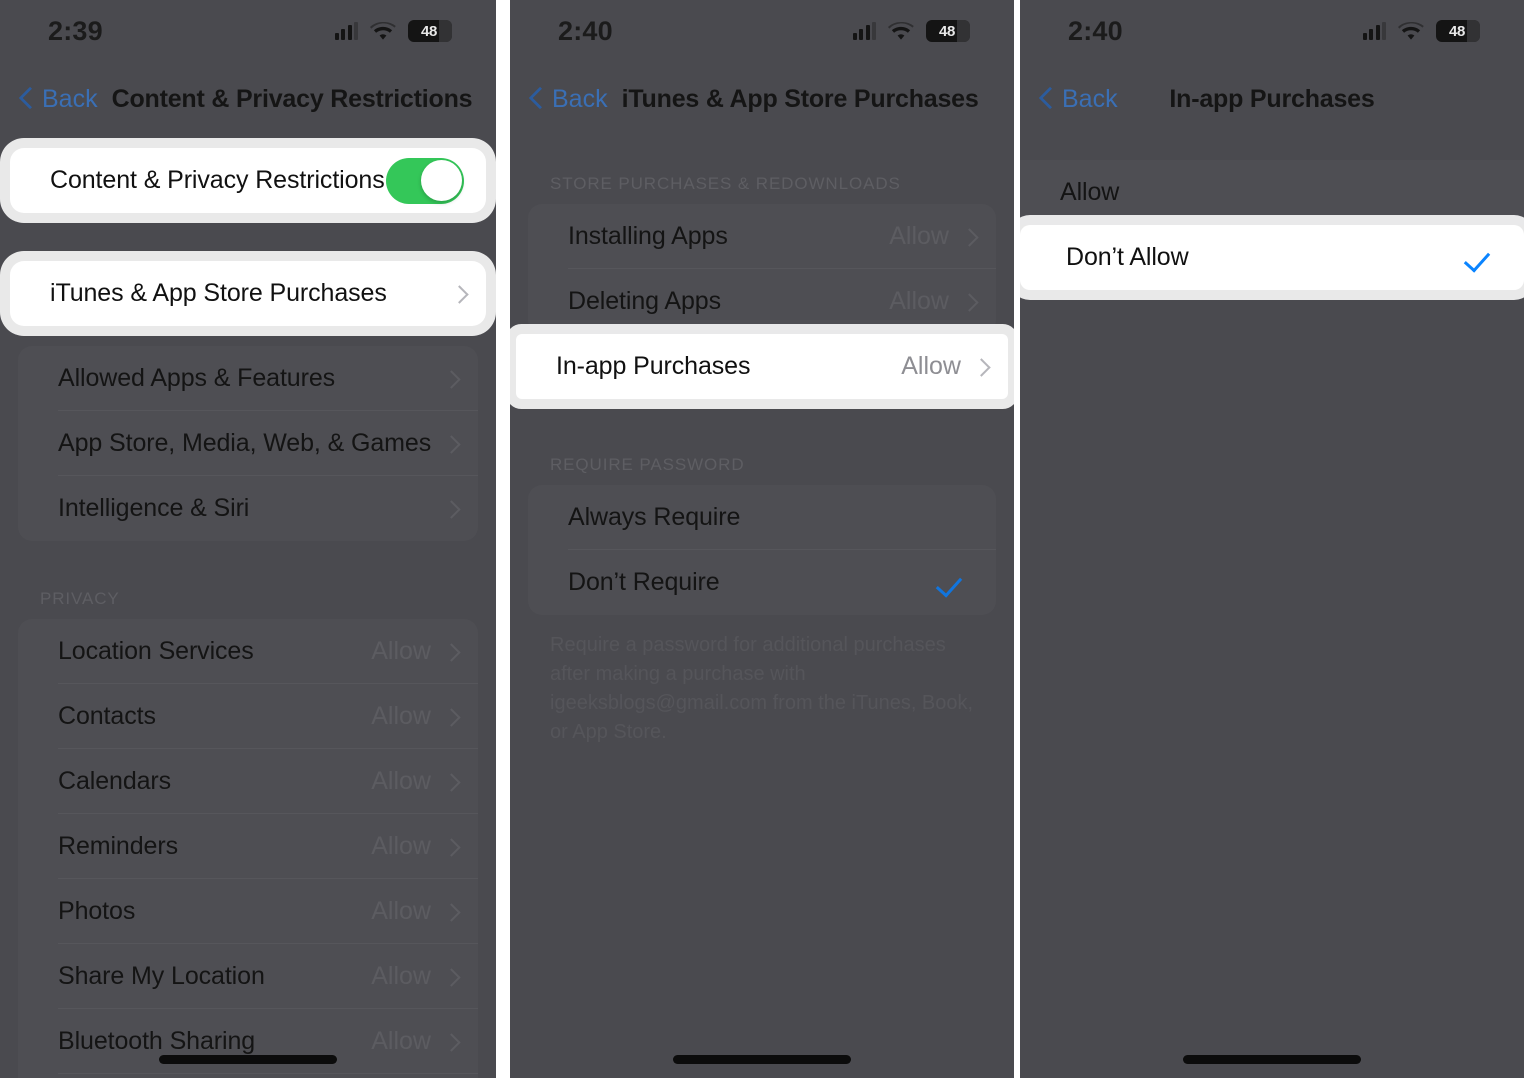  What do you see at coordinates (425, 180) in the screenshot?
I see `content-privacy-toggle` at bounding box center [425, 180].